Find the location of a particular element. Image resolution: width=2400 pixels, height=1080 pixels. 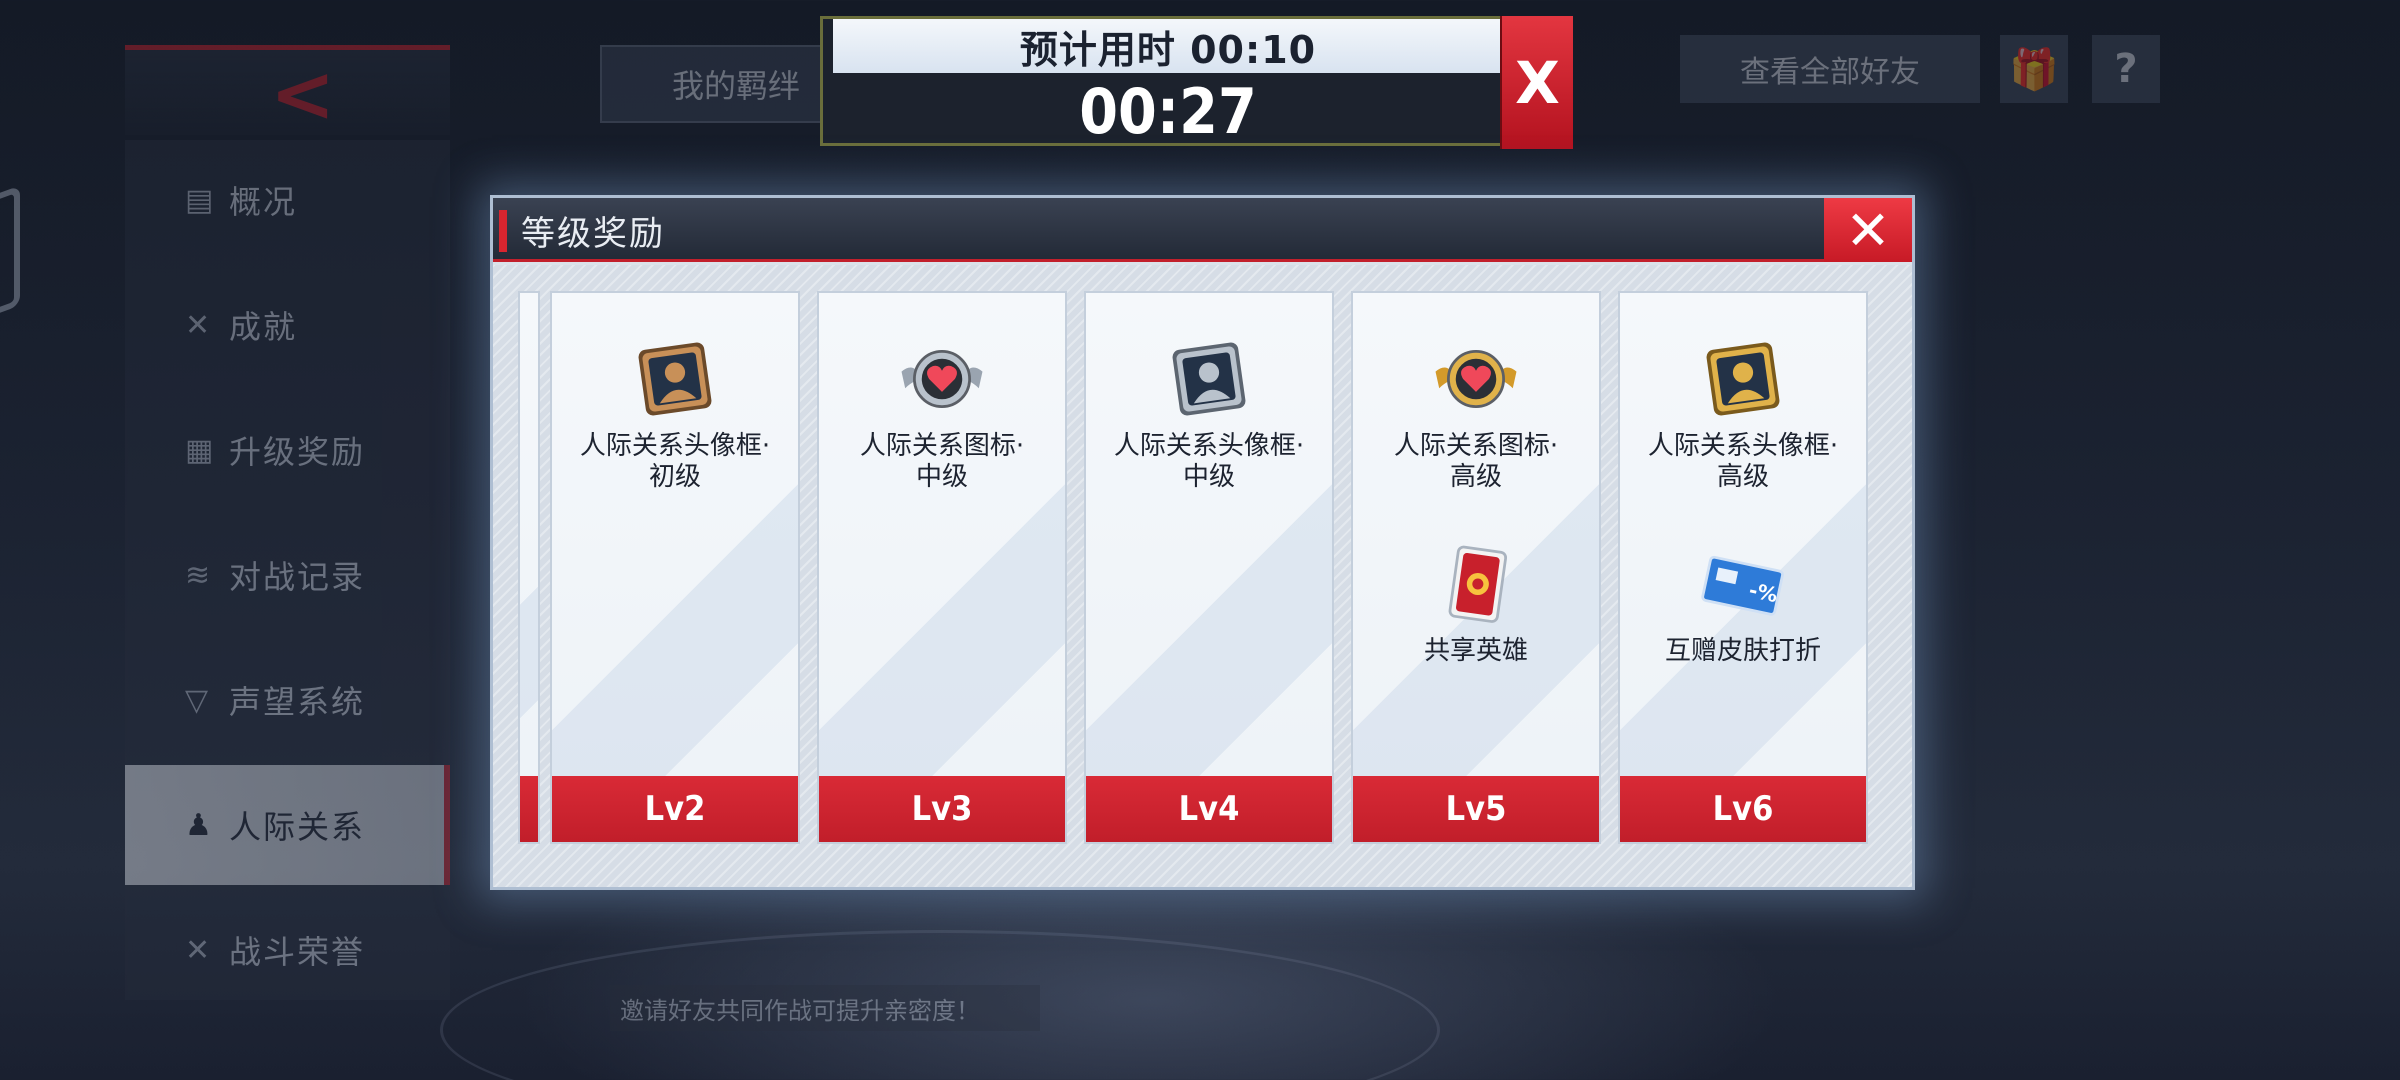

dialog-header: 等级奖励 ✕ is located at coordinates (1202, 230).